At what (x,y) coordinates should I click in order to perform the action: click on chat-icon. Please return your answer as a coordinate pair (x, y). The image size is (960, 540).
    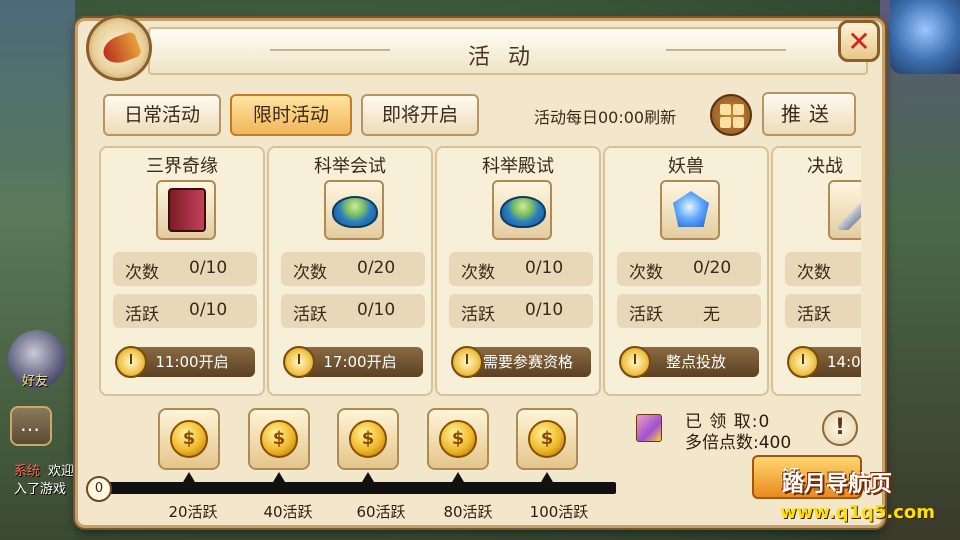
    Looking at the image, I should click on (31, 426).